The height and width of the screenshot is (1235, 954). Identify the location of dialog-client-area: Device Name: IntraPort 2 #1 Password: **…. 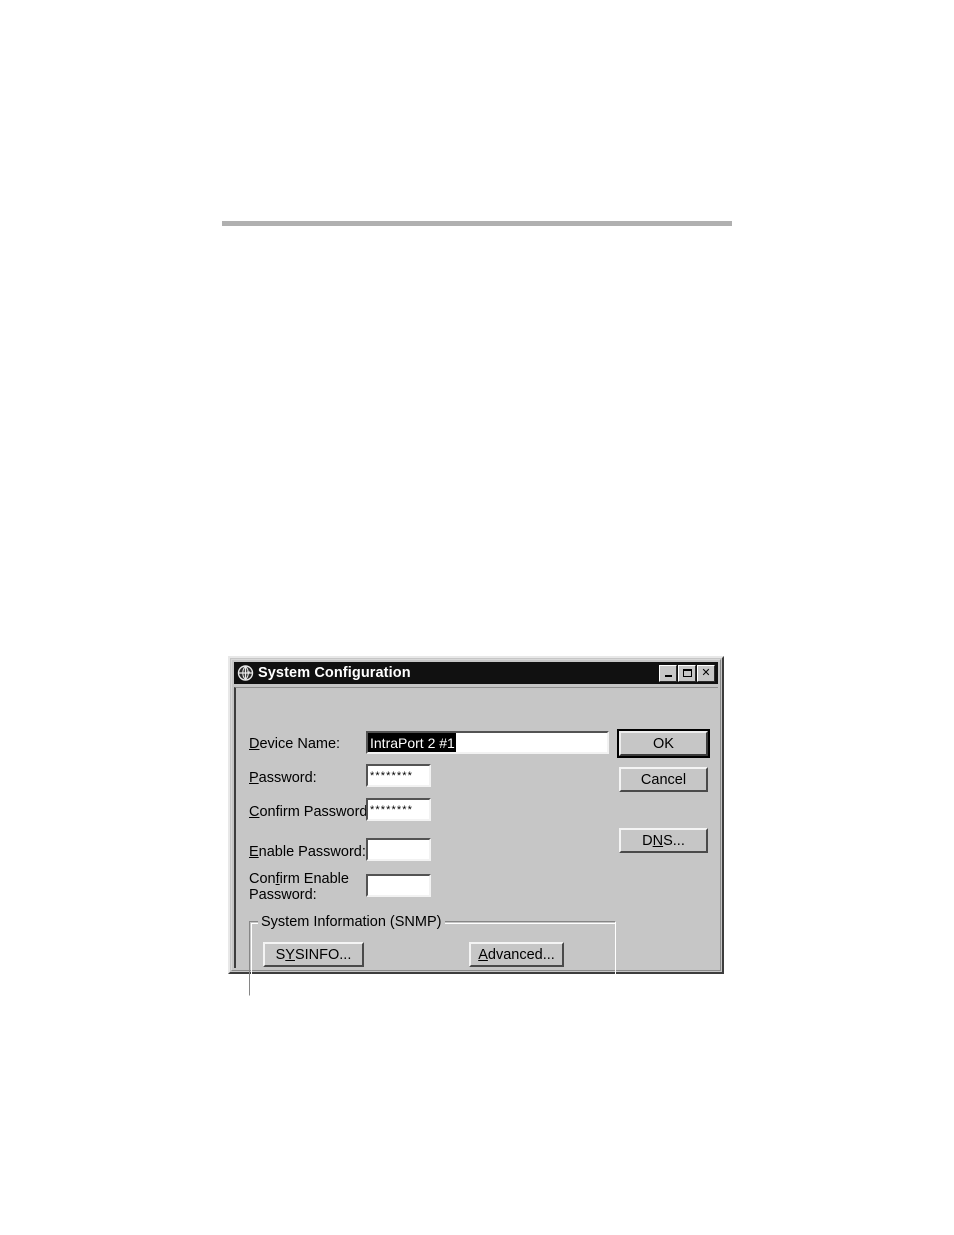
(476, 841).